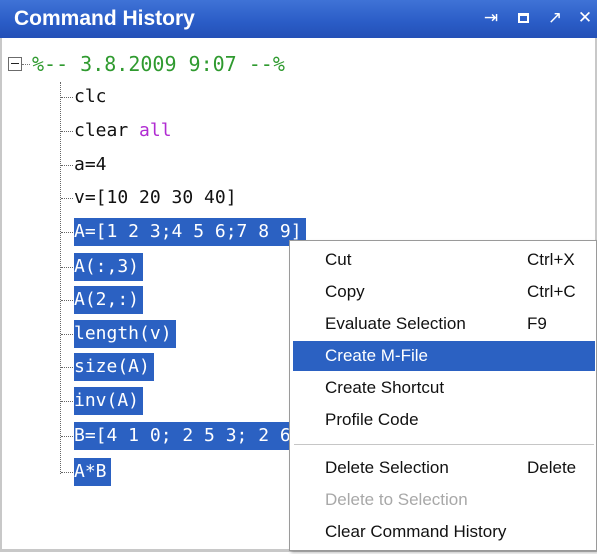 This screenshot has width=597, height=554. Describe the element at coordinates (444, 356) in the screenshot. I see `menu-item-create-m-file: Create M-File` at that location.